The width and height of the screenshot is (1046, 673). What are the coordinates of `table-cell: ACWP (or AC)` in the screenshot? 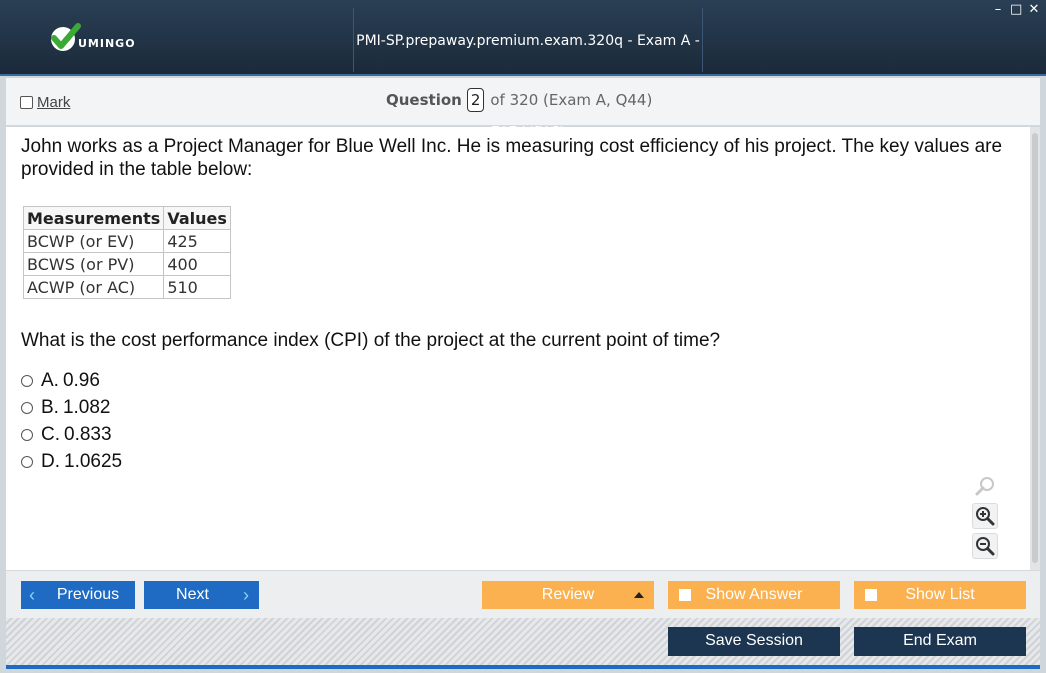 It's located at (93, 287).